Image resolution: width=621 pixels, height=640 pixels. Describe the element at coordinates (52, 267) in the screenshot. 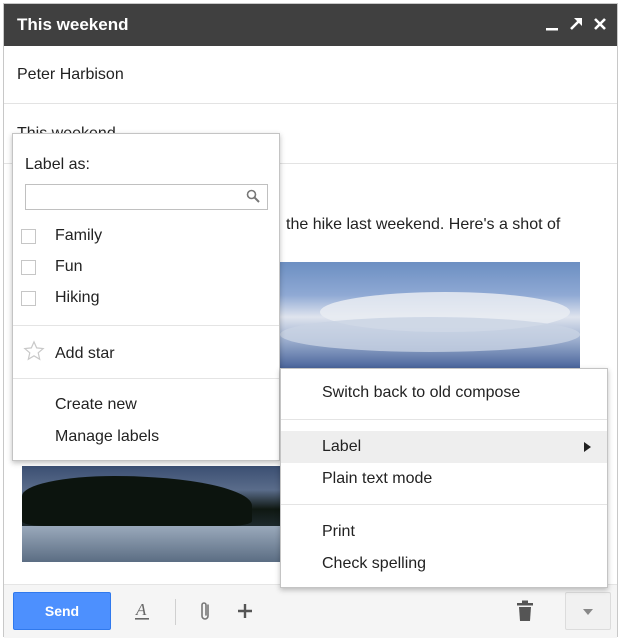

I see `label-option-fun: Fun` at that location.